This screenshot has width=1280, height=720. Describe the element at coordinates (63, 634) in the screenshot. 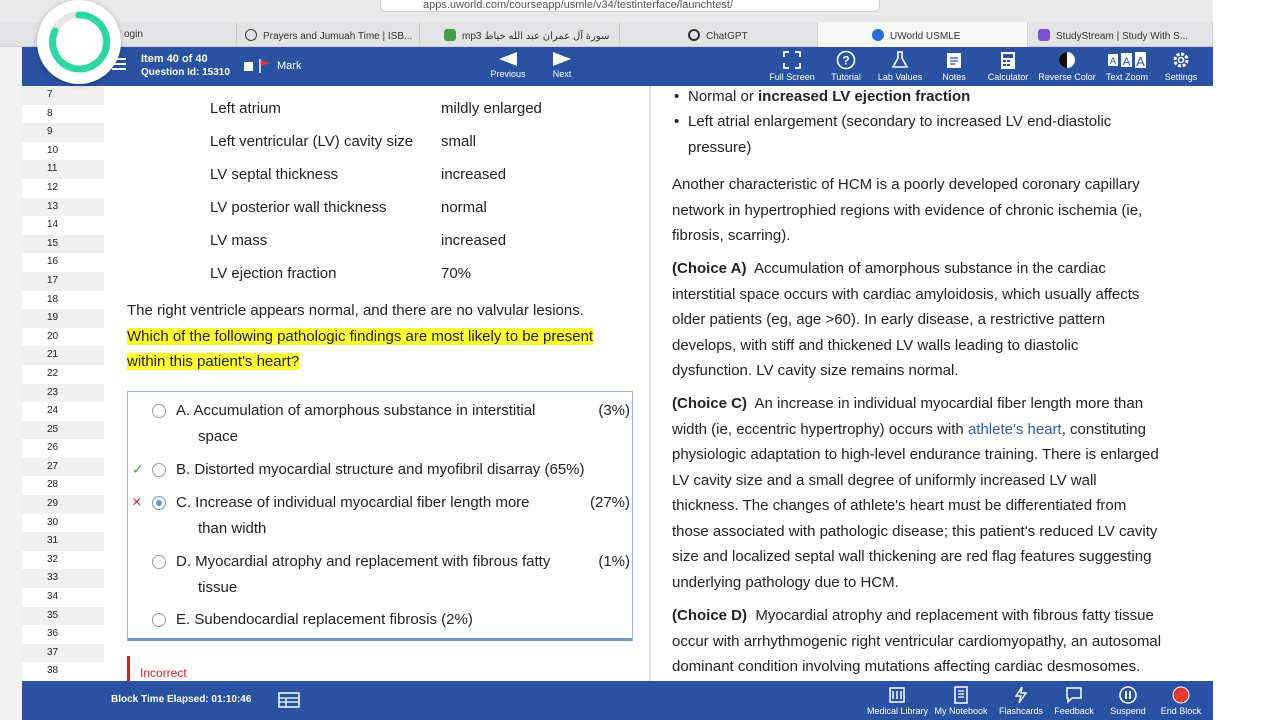

I see `question-list-item: 36` at that location.